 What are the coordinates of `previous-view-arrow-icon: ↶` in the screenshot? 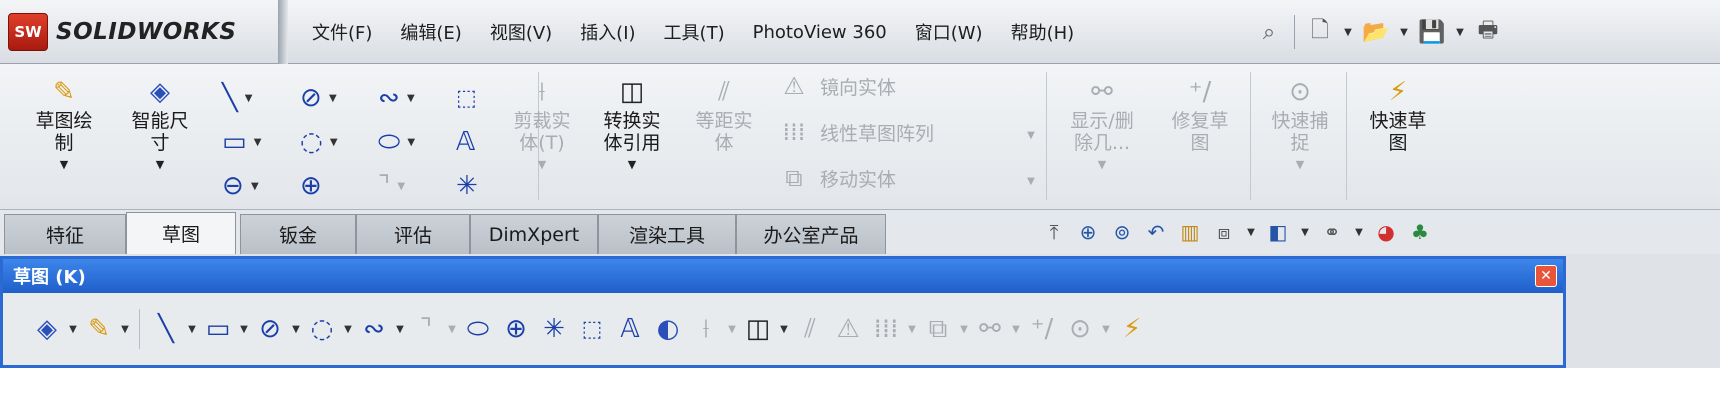 It's located at (1156, 232).